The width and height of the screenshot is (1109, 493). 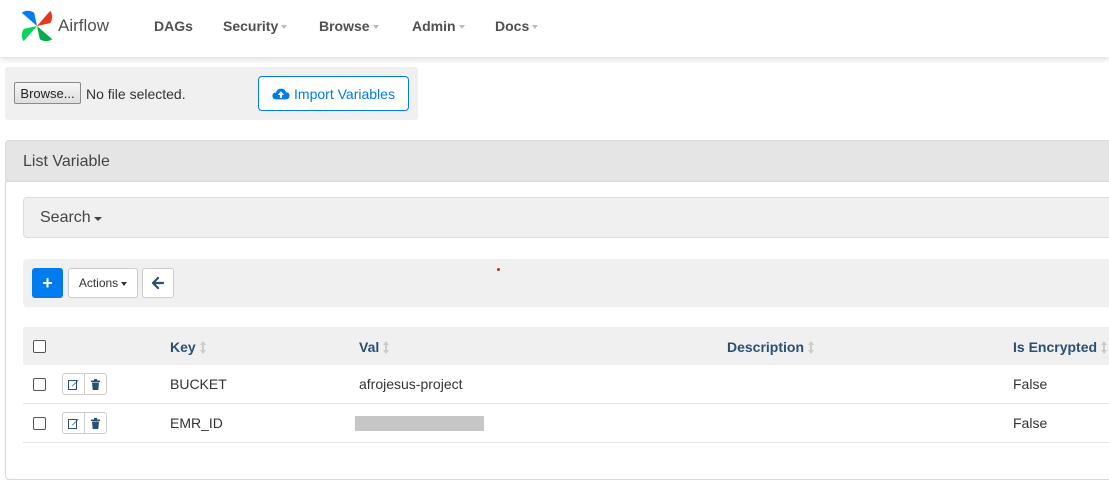 What do you see at coordinates (66, 161) in the screenshot?
I see `panel-title: List Variable` at bounding box center [66, 161].